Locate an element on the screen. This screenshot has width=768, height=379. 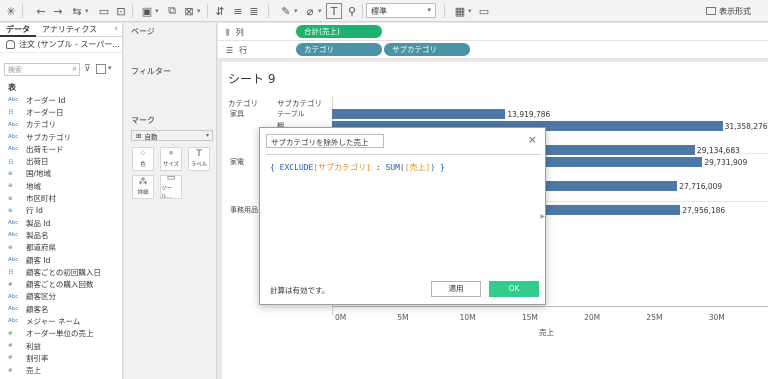
field-item: ⊕ 行 Id is located at coordinates (61, 211).